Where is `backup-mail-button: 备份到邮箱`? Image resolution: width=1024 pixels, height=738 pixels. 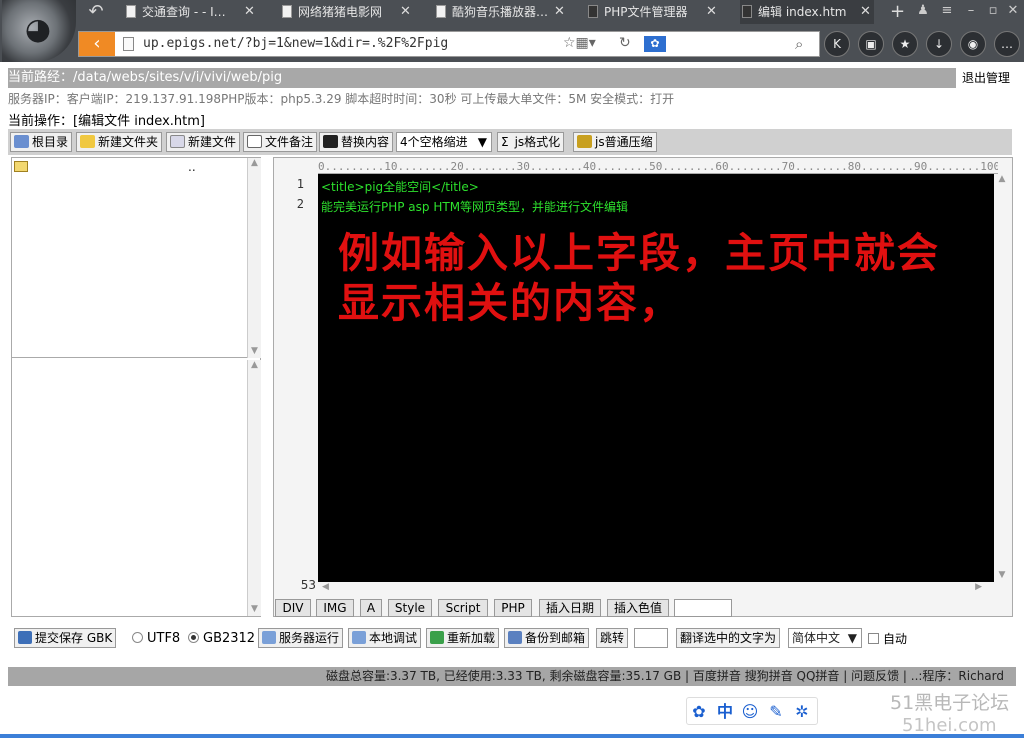 backup-mail-button: 备份到邮箱 is located at coordinates (547, 638).